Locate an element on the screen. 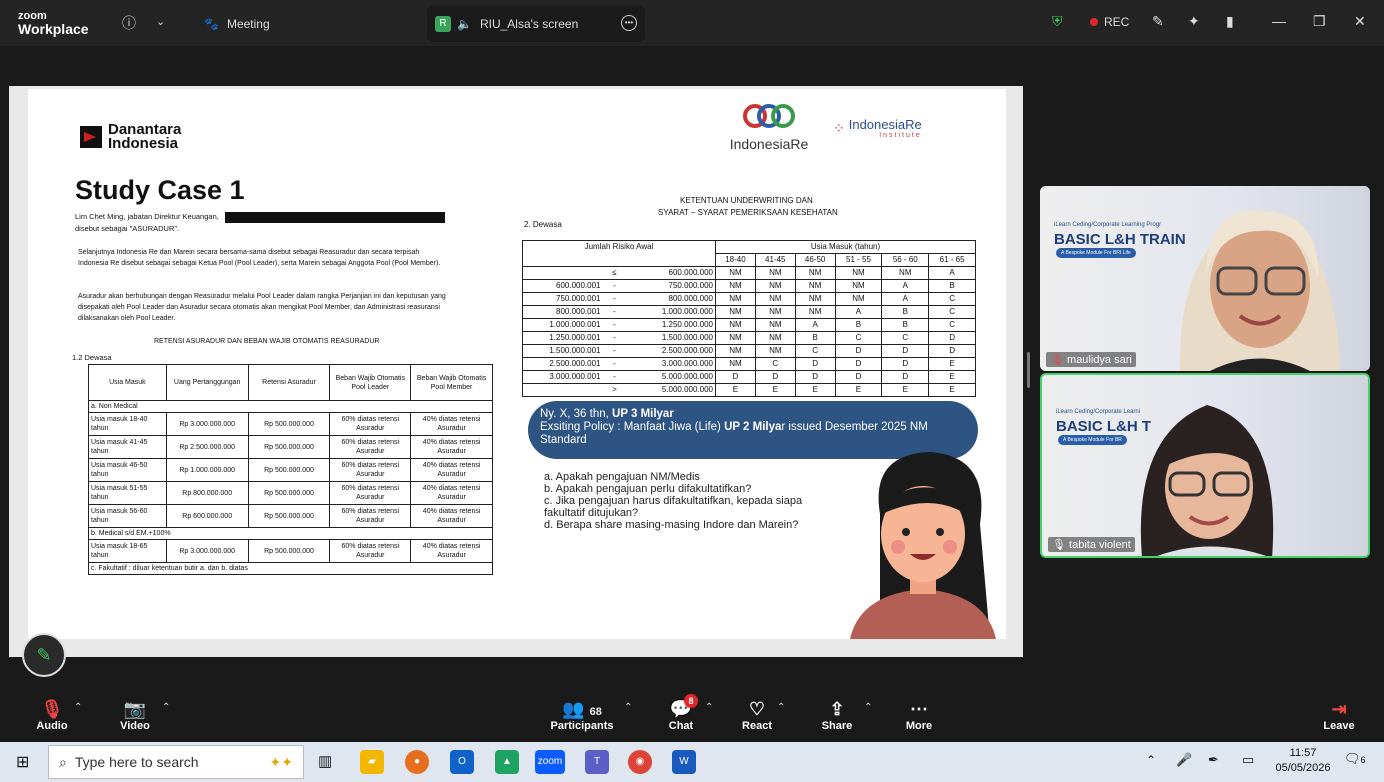  table-cell: 750.000.000 is located at coordinates (671, 286).